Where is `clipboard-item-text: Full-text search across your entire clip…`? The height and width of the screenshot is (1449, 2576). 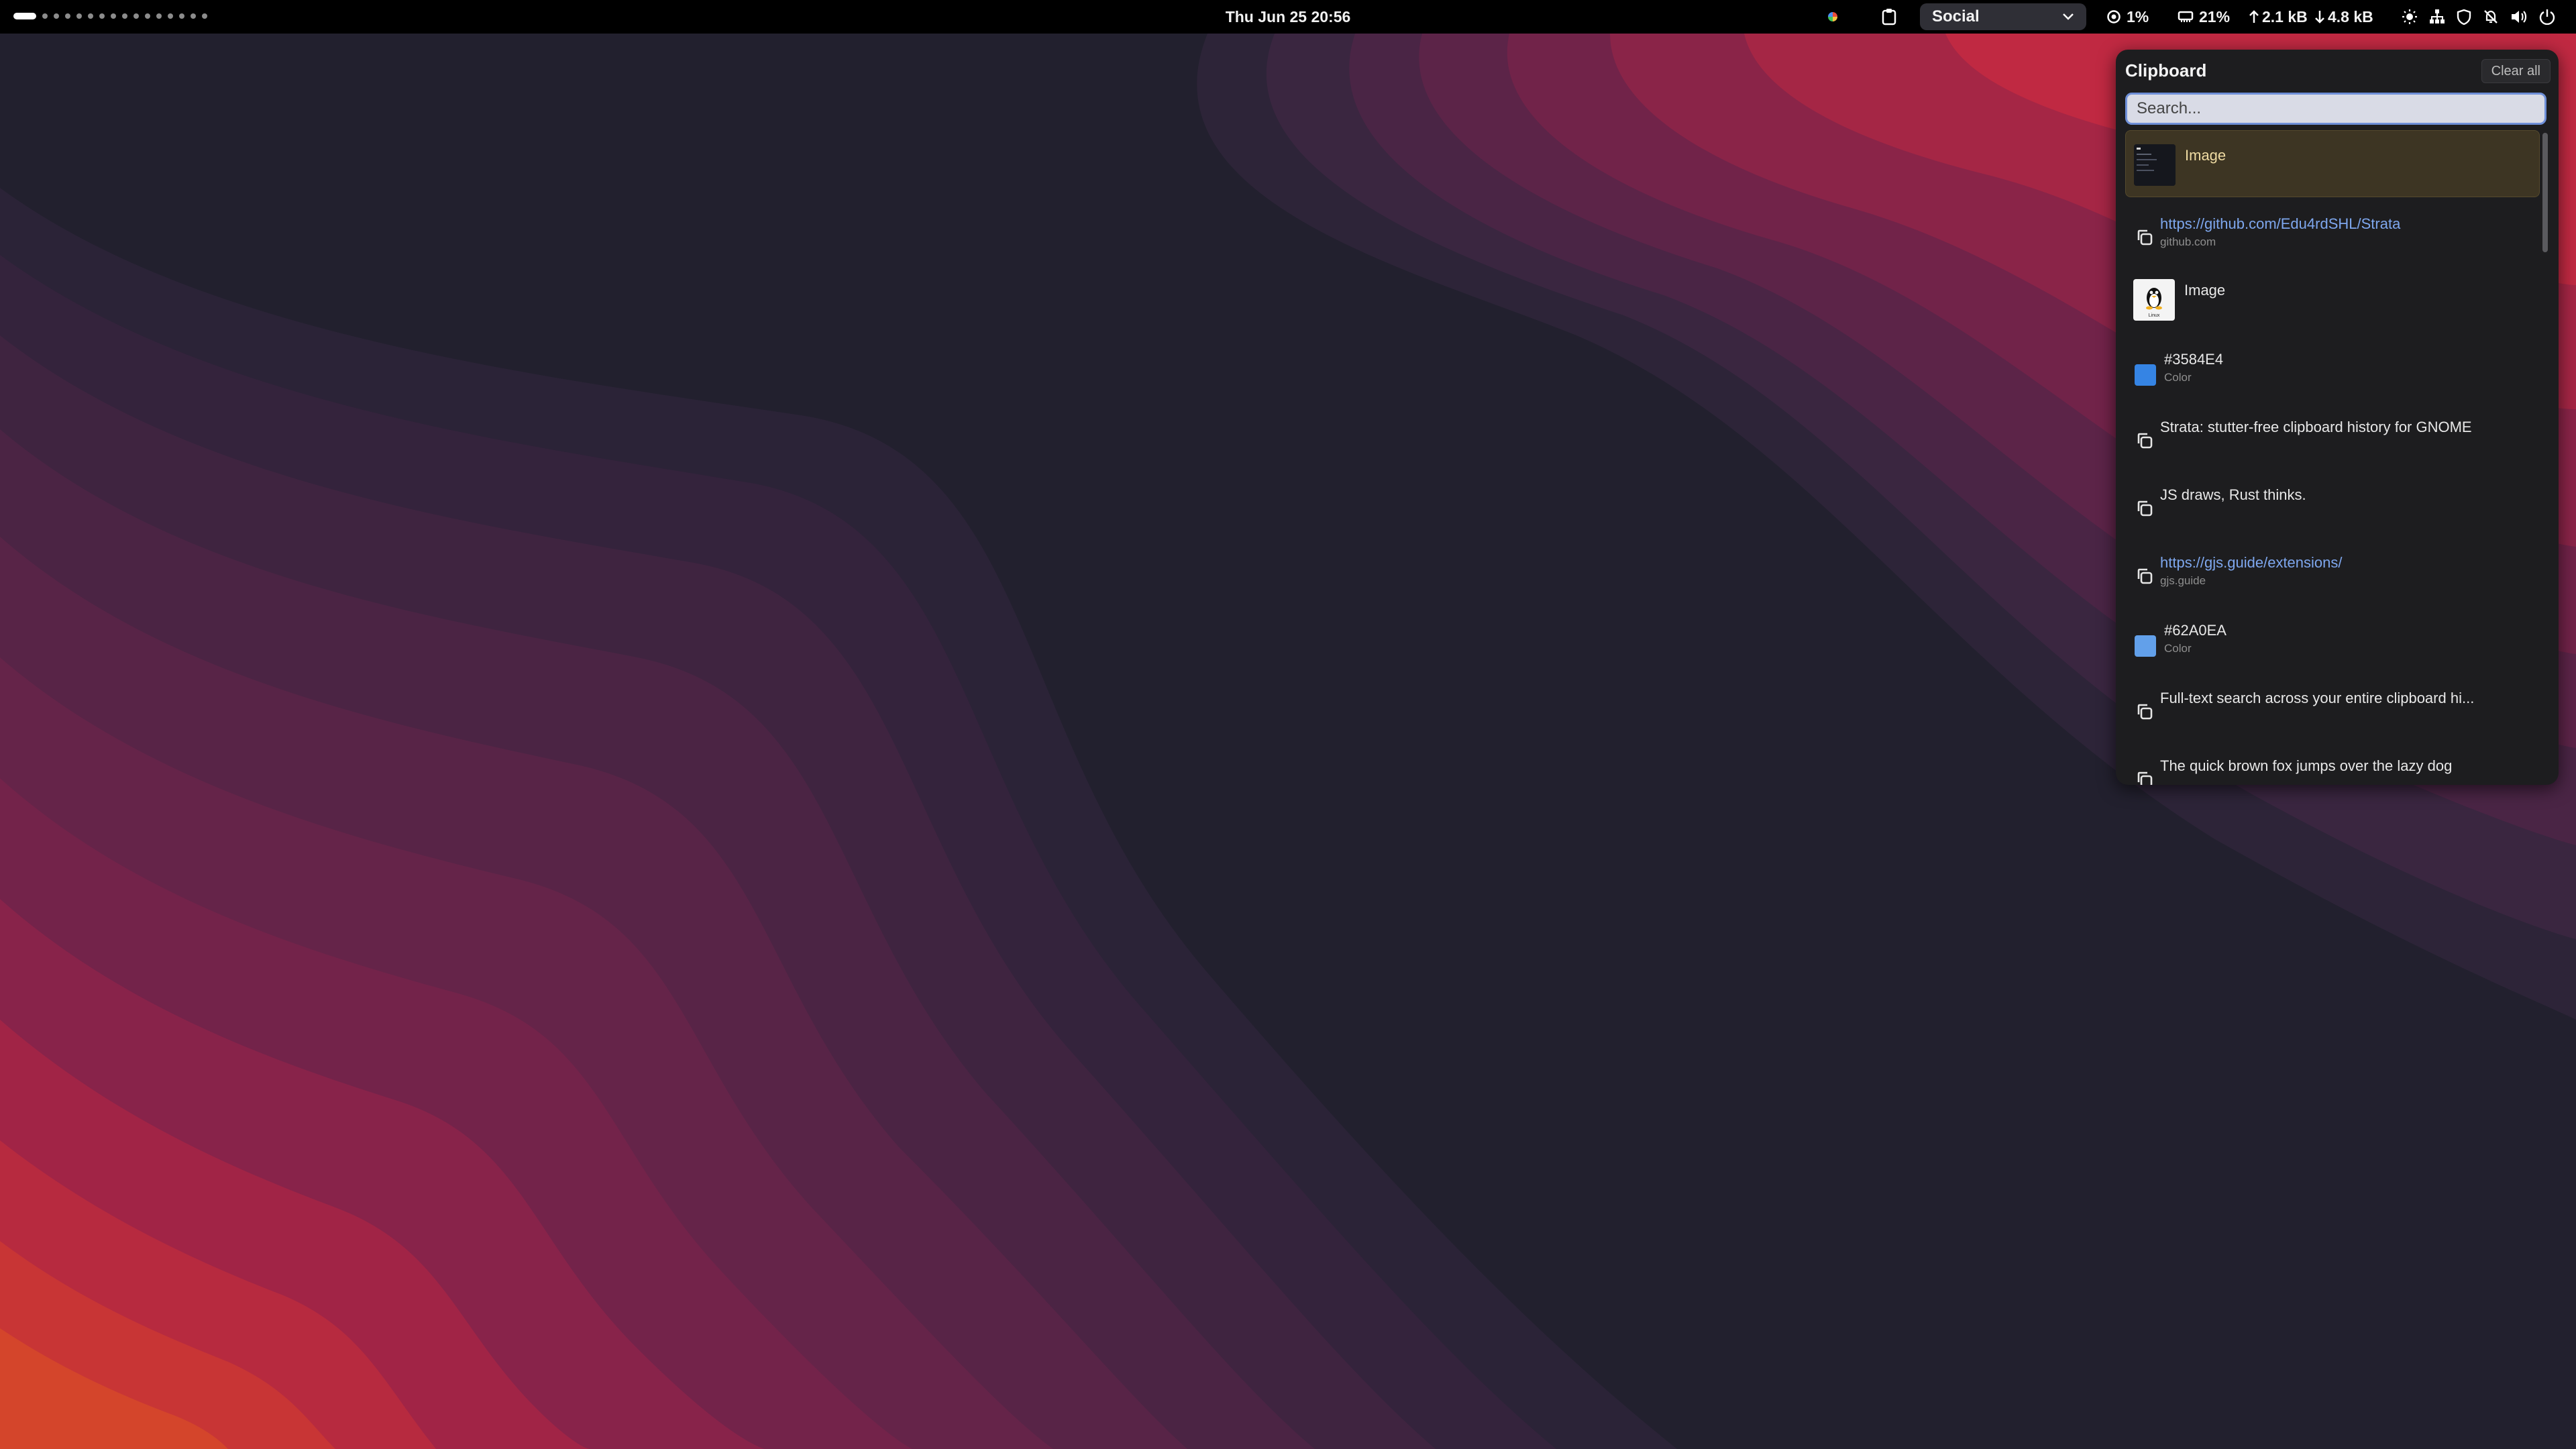
clipboard-item-text: Full-text search across your entire clip… is located at coordinates (2317, 698).